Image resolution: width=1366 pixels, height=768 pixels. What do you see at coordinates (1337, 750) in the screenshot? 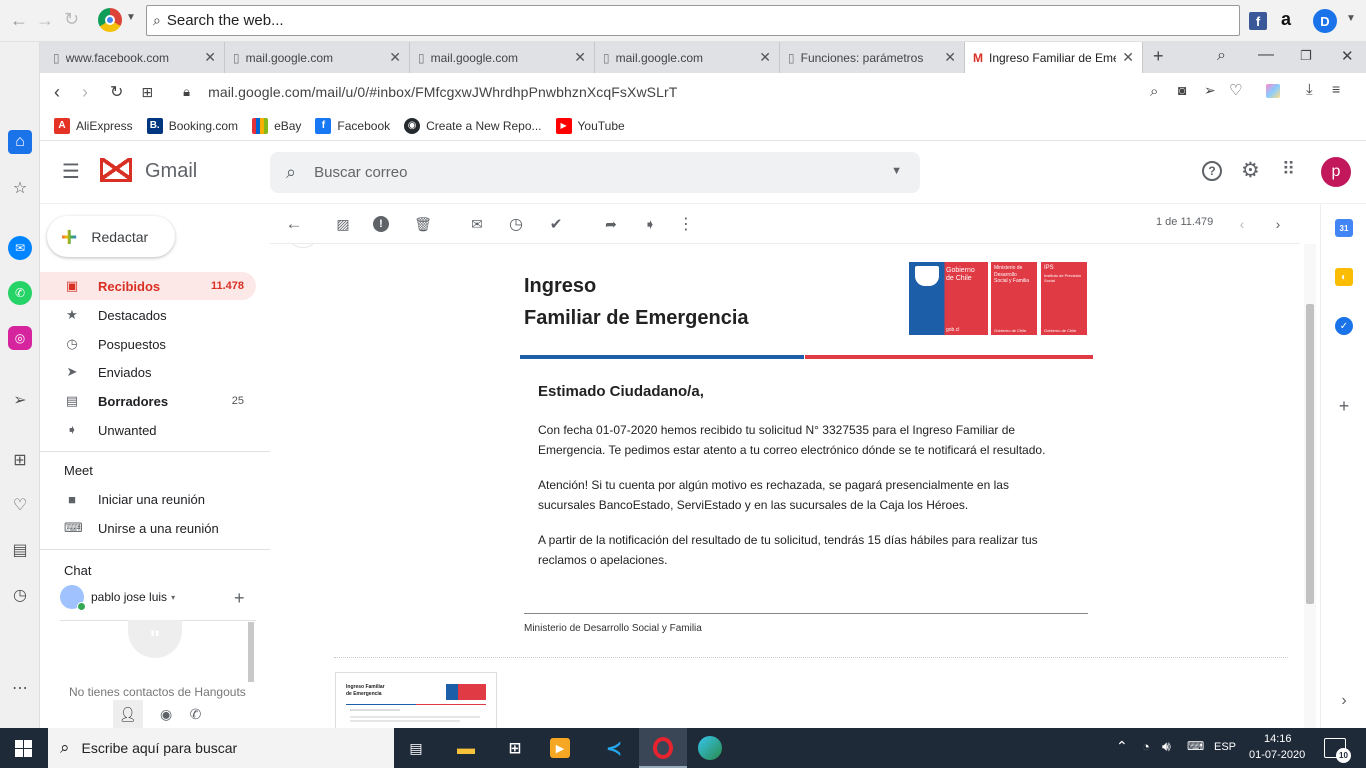
I see `notification-center: 10` at bounding box center [1337, 750].